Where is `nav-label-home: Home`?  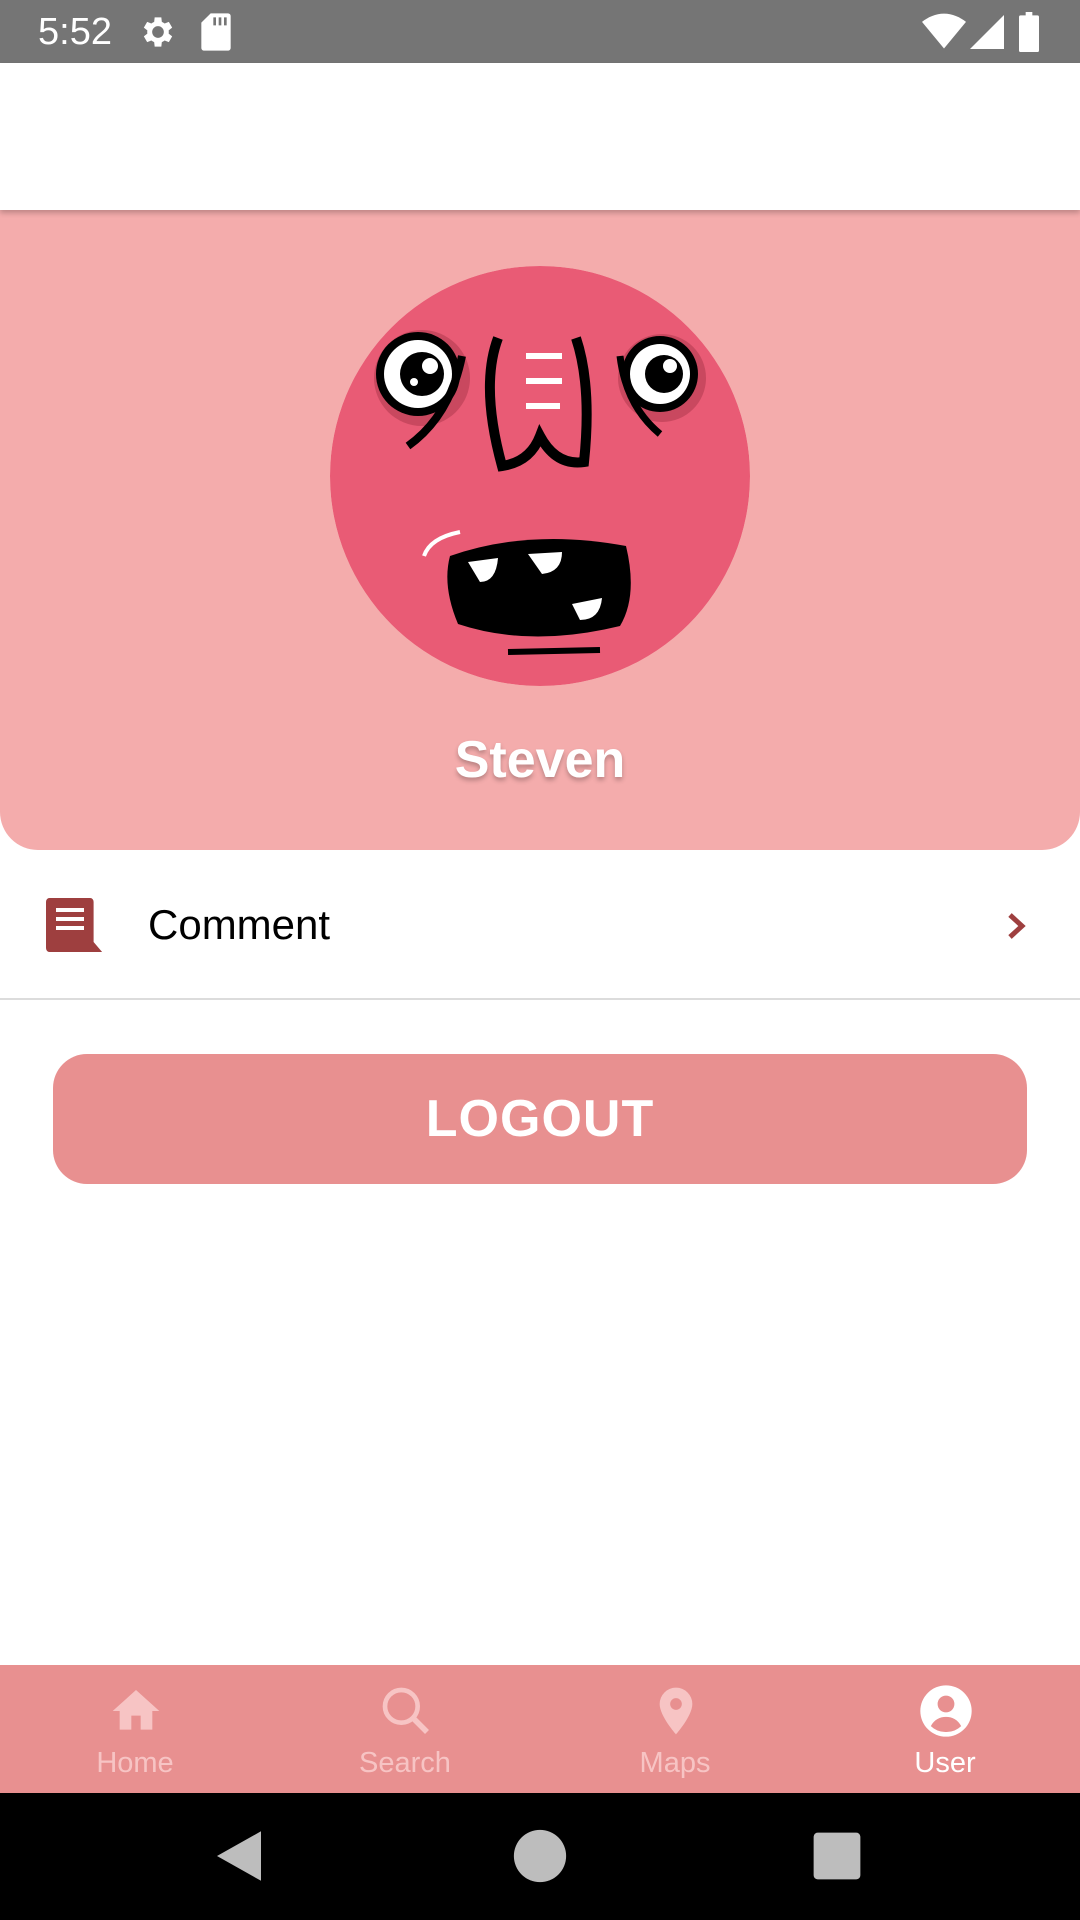 nav-label-home: Home is located at coordinates (135, 1763).